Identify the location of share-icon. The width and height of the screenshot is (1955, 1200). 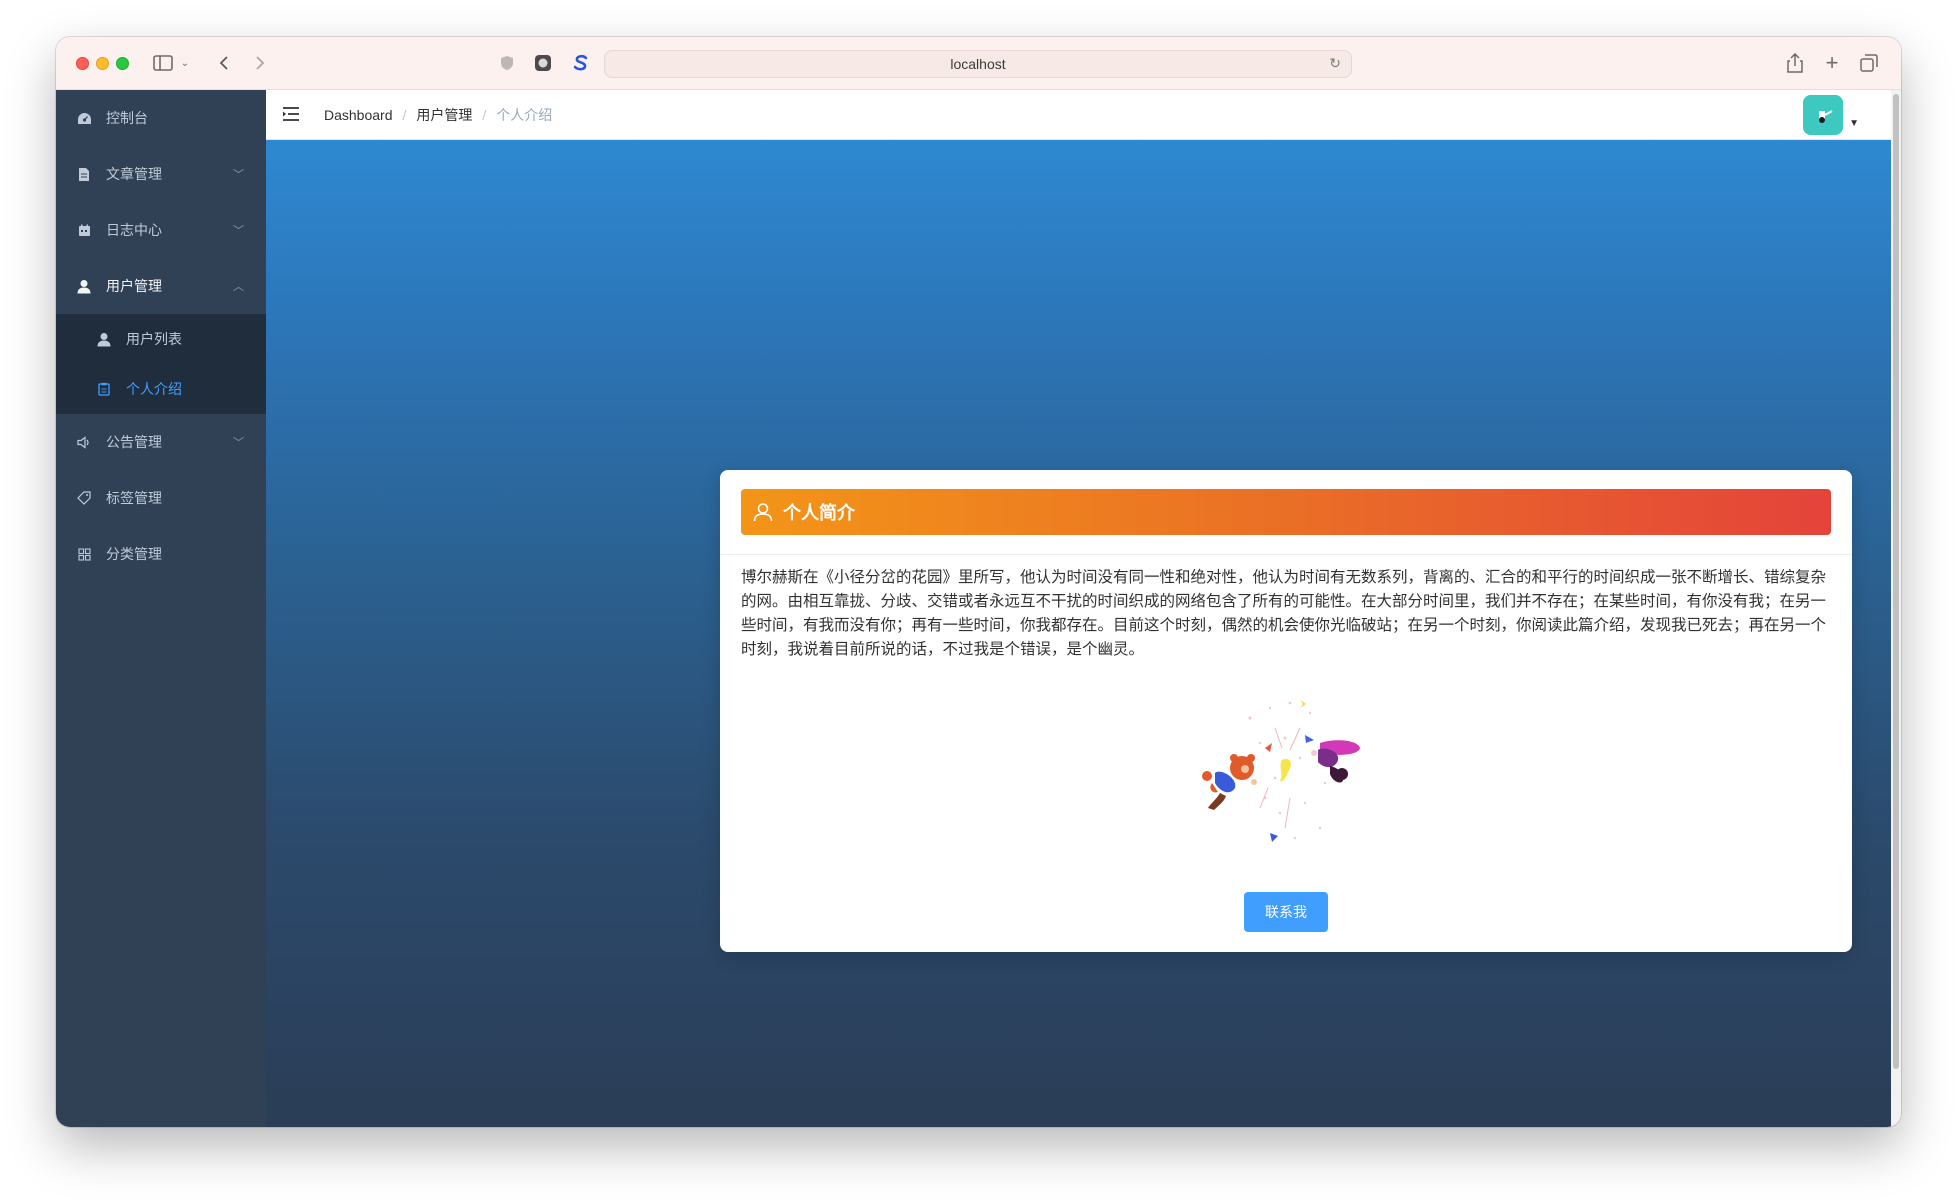
(1795, 63).